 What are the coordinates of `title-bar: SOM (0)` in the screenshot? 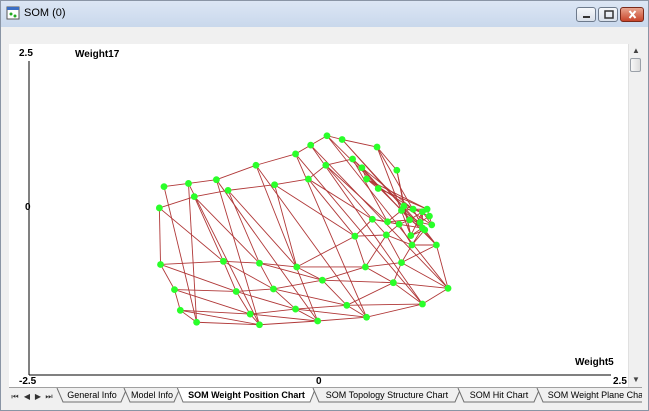 It's located at (324, 14).